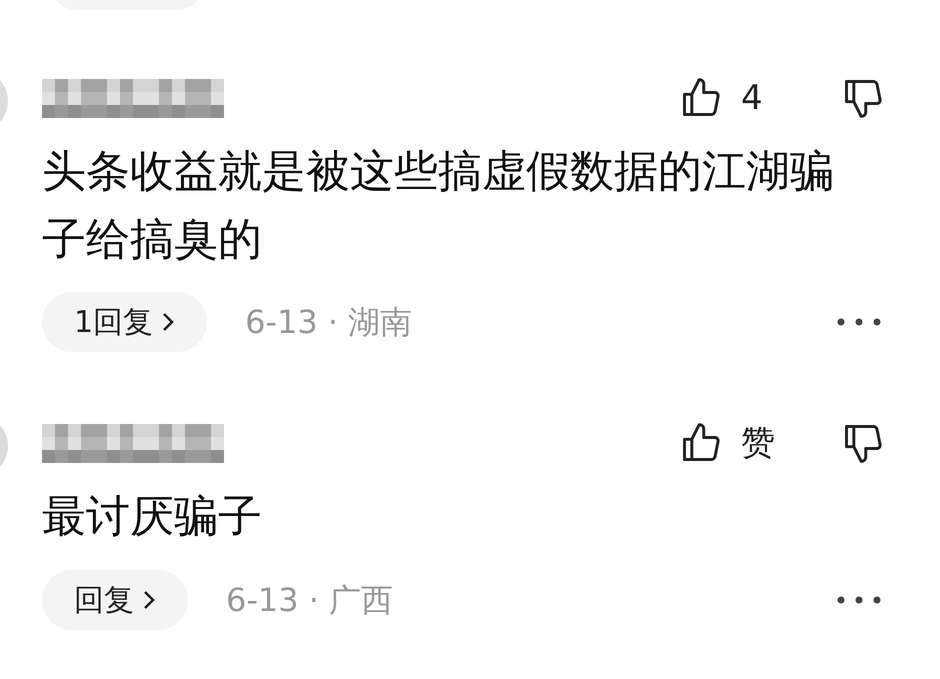 This screenshot has height=679, width=940. Describe the element at coordinates (115, 600) in the screenshot. I see `reply-button: 回复` at that location.